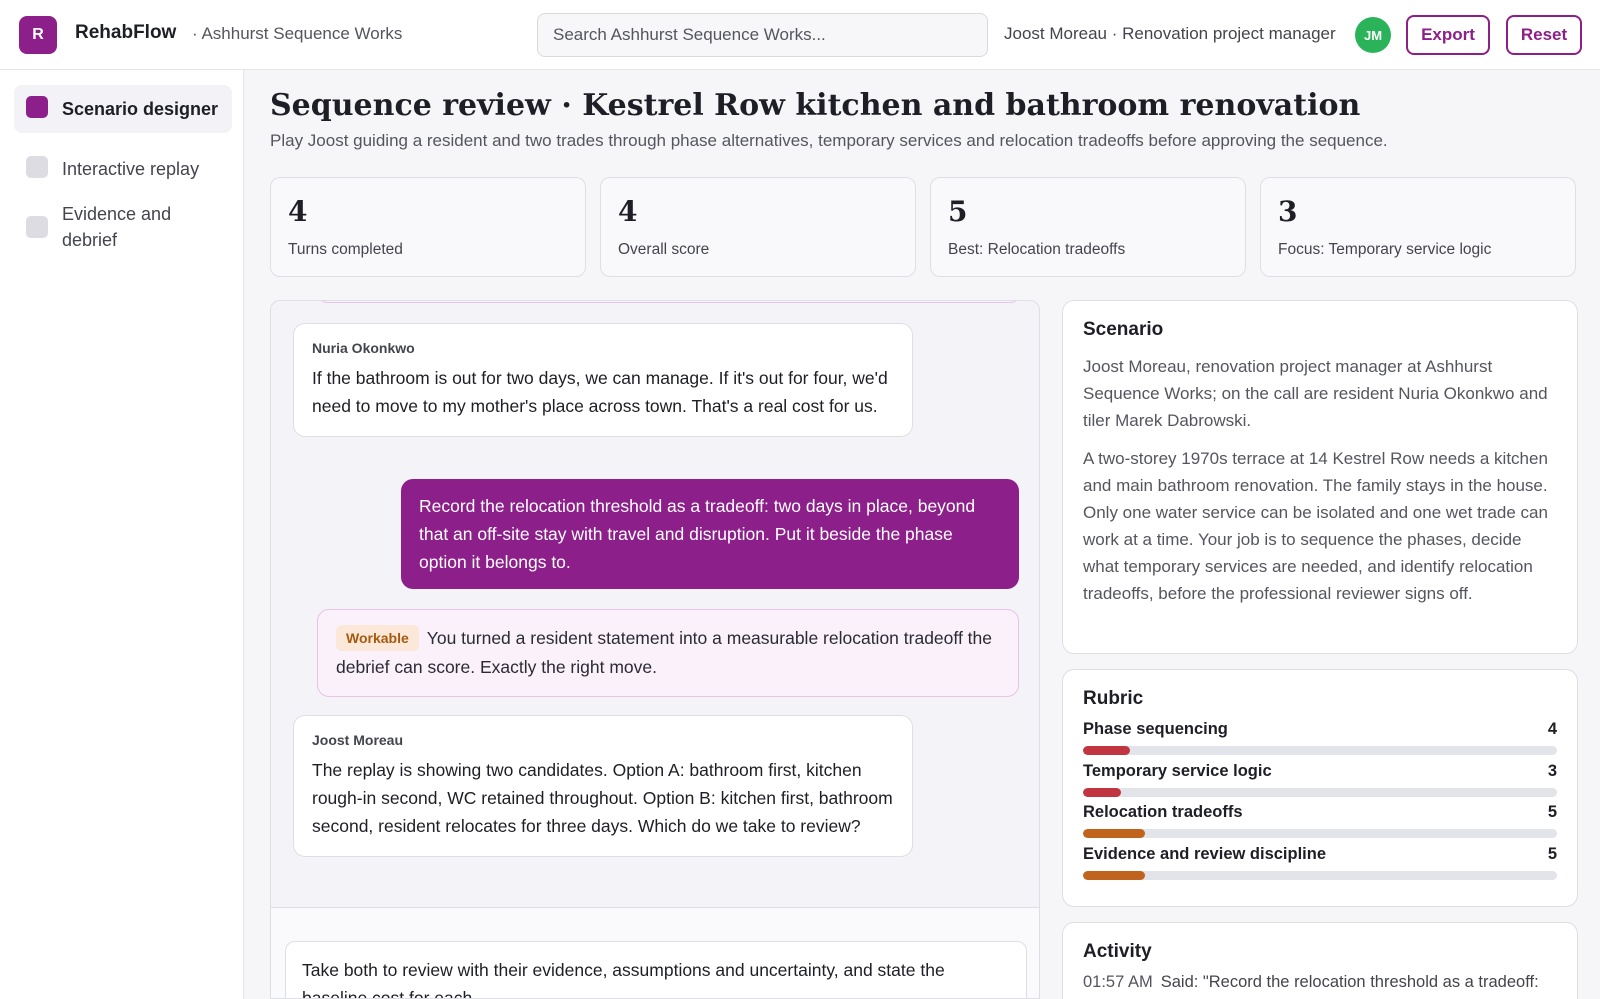  I want to click on export-button: Export, so click(1448, 35).